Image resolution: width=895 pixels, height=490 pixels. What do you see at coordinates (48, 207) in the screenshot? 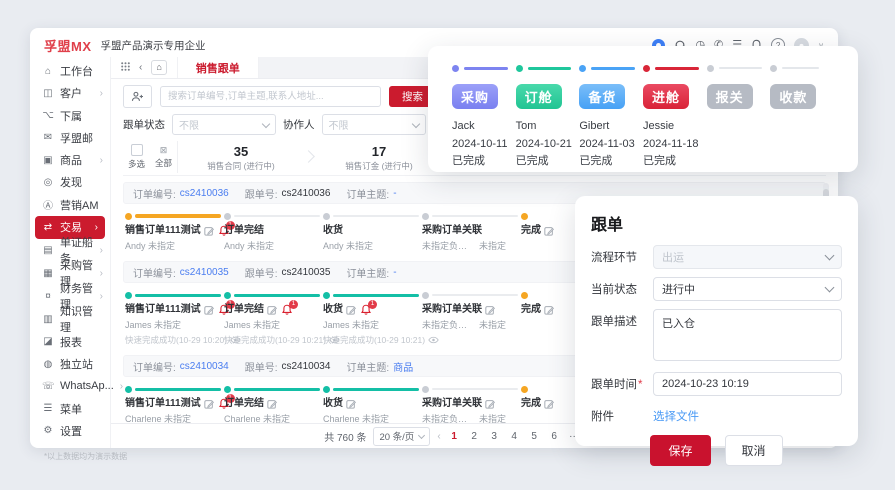
I see `marketing-icon: Ⓐ` at bounding box center [48, 207].